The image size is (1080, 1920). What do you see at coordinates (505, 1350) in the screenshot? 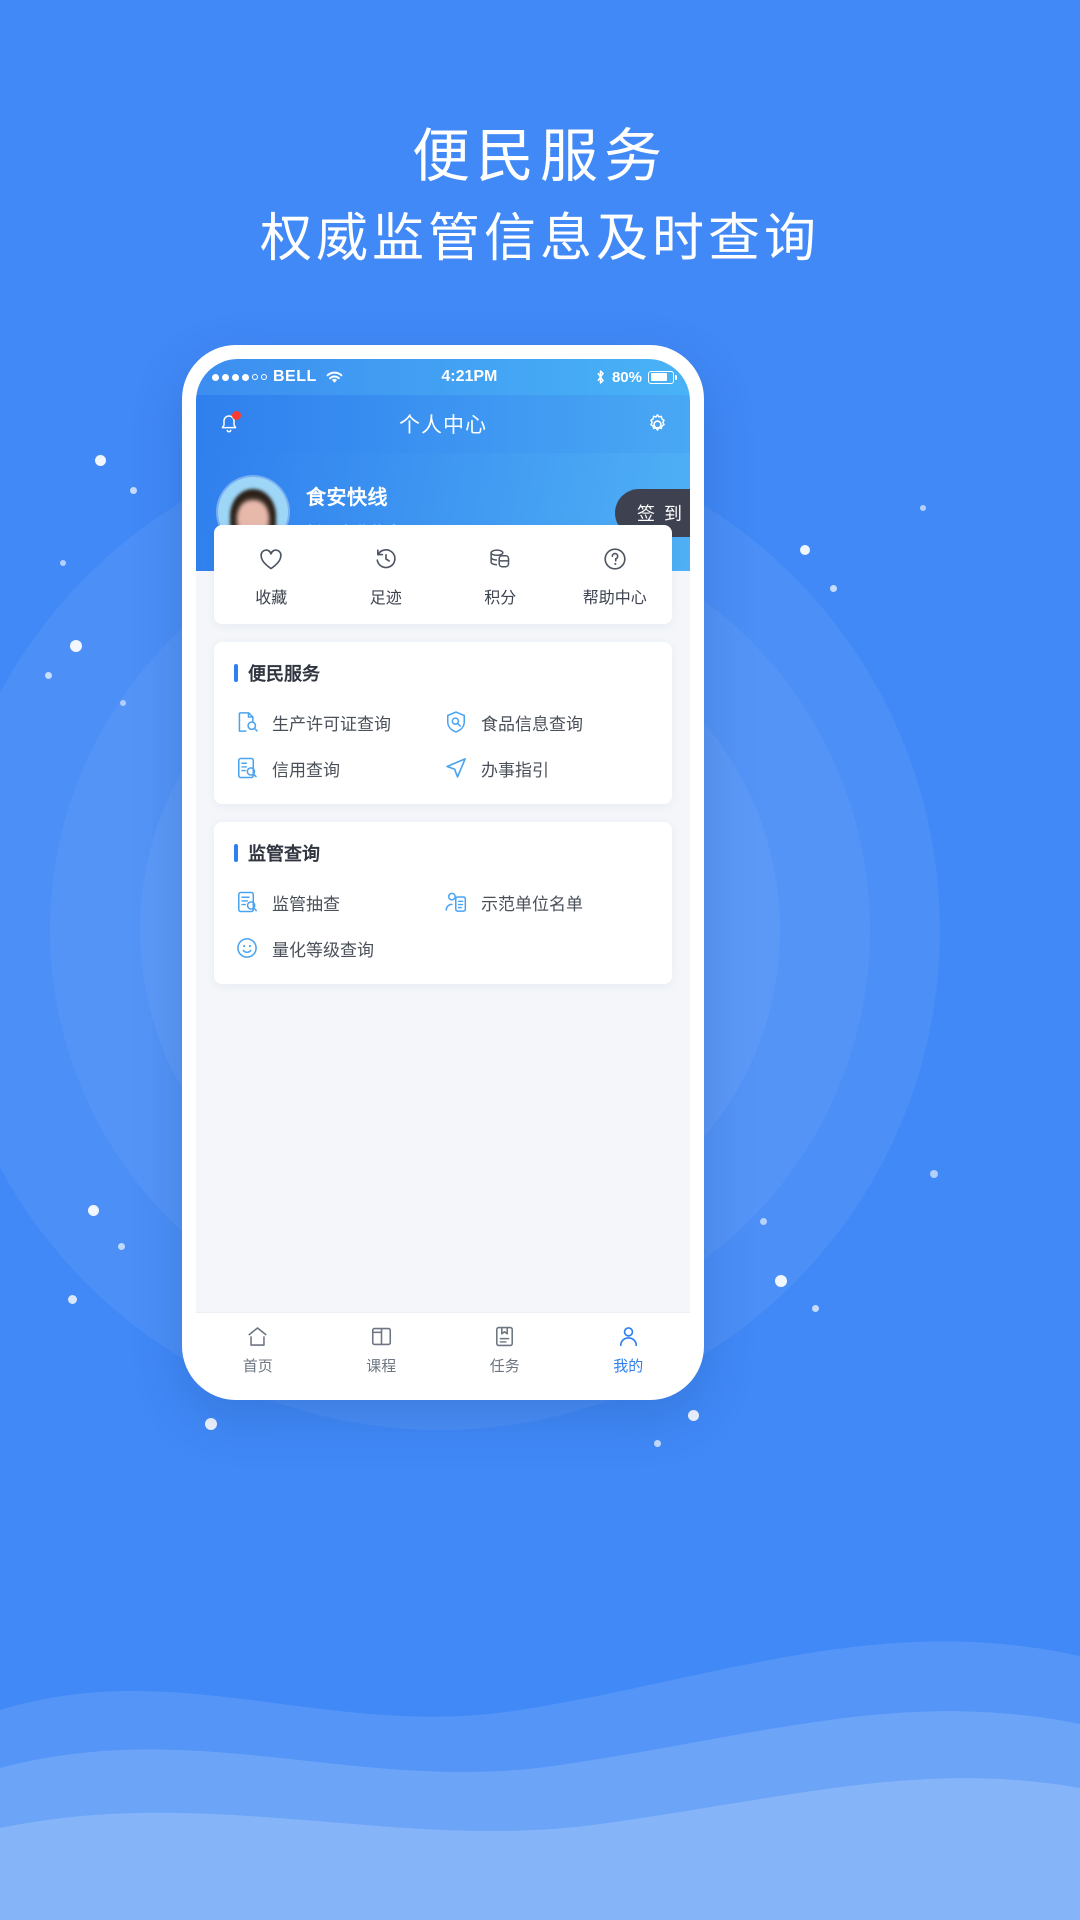
I see `tab-tasks: 任务` at bounding box center [505, 1350].